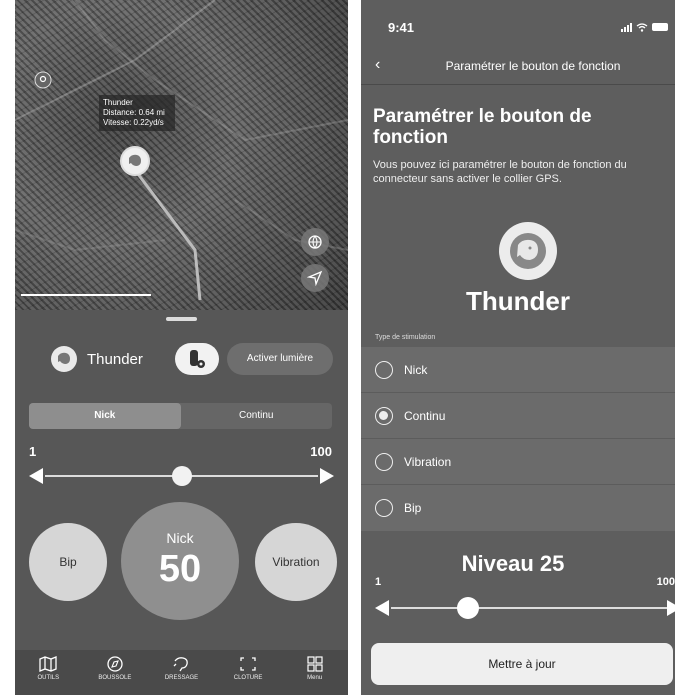 The width and height of the screenshot is (675, 695). I want to click on compass-icon, so click(115, 664).